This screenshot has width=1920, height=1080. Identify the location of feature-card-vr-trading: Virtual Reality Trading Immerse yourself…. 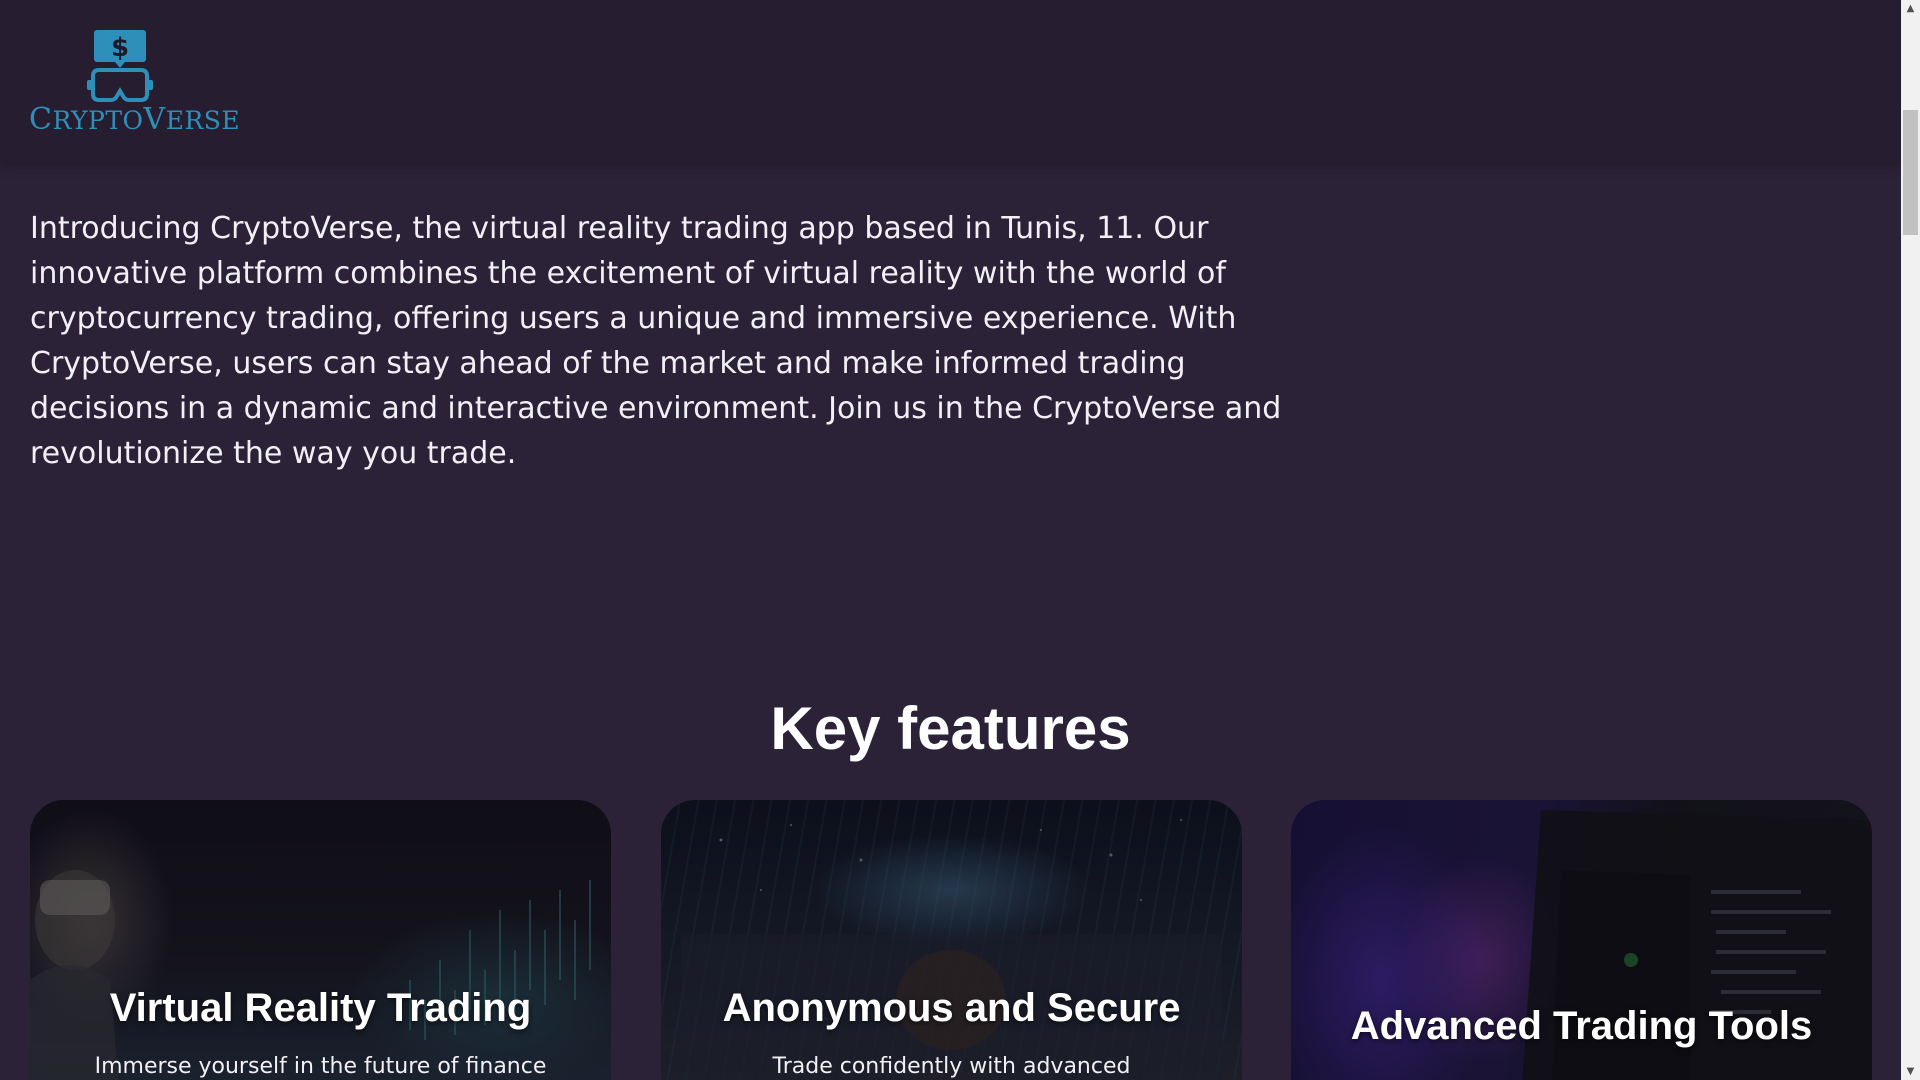
(320, 940).